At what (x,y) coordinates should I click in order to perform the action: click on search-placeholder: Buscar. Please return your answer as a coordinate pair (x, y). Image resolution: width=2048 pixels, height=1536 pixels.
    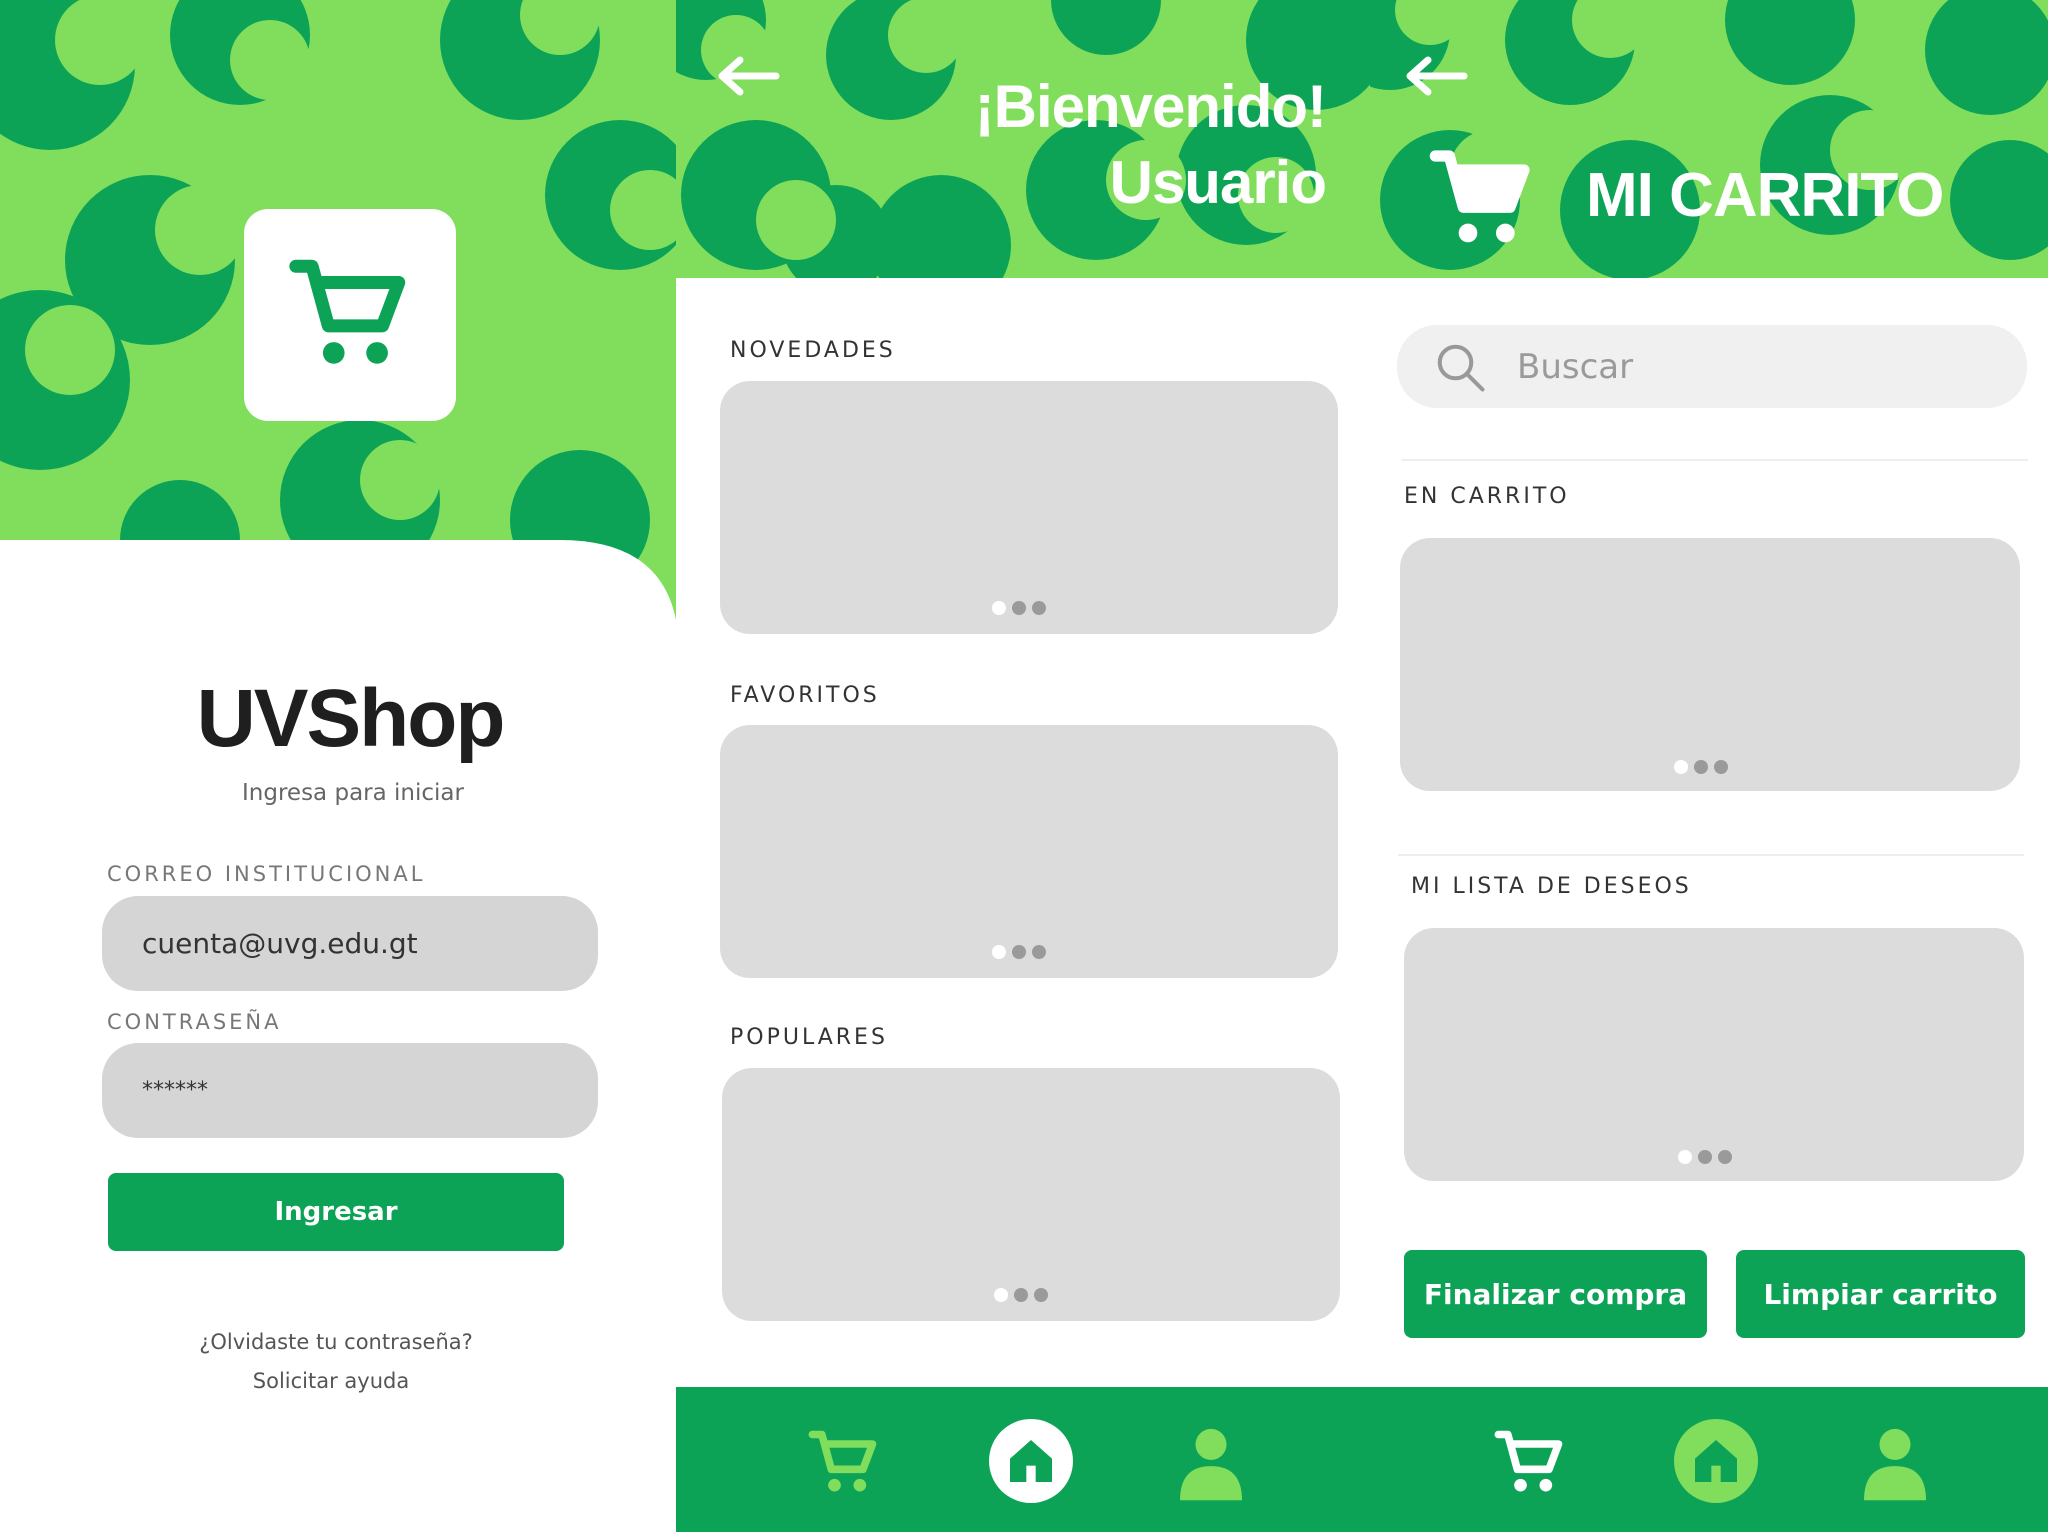
    Looking at the image, I should click on (1575, 366).